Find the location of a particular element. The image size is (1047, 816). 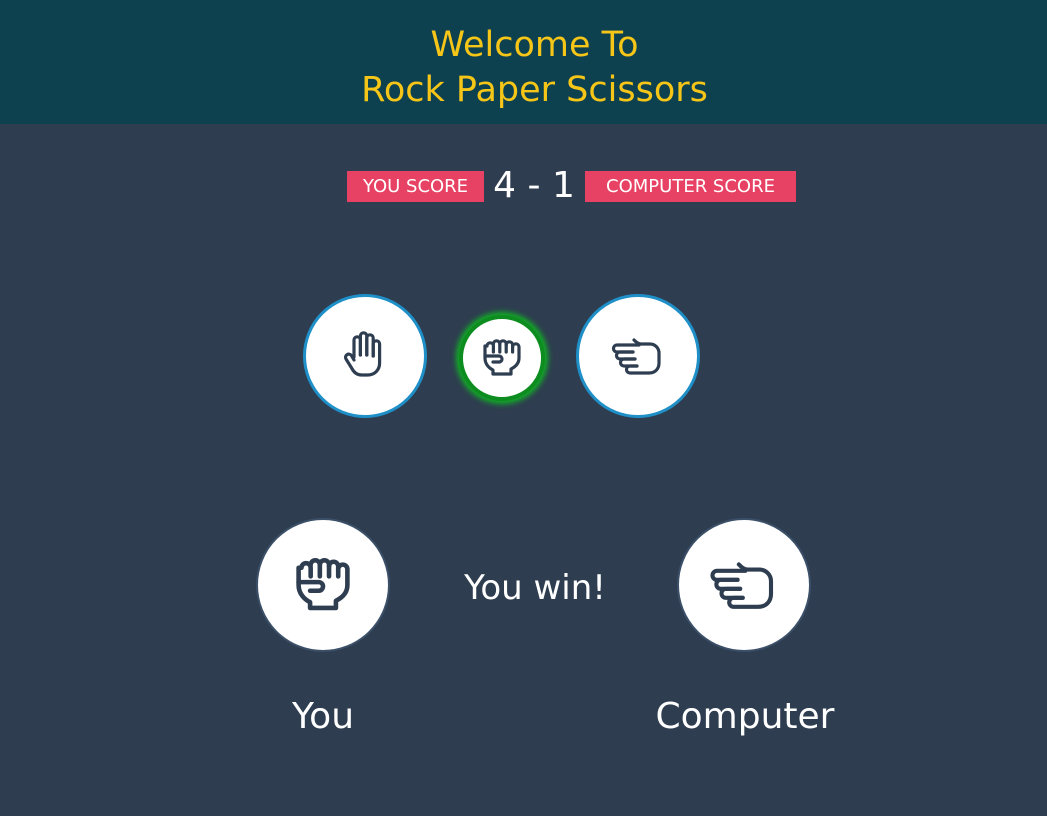

player-choice-display is located at coordinates (323, 585).